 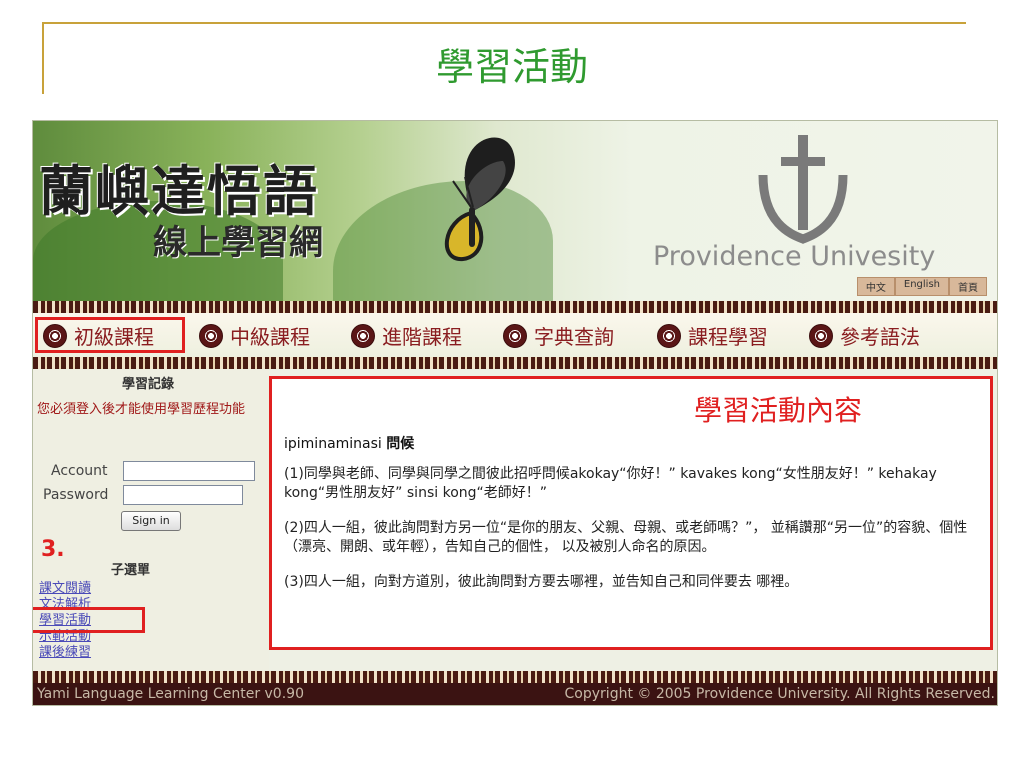 What do you see at coordinates (333, 444) in the screenshot?
I see `heading-term: ipiminaminasi` at bounding box center [333, 444].